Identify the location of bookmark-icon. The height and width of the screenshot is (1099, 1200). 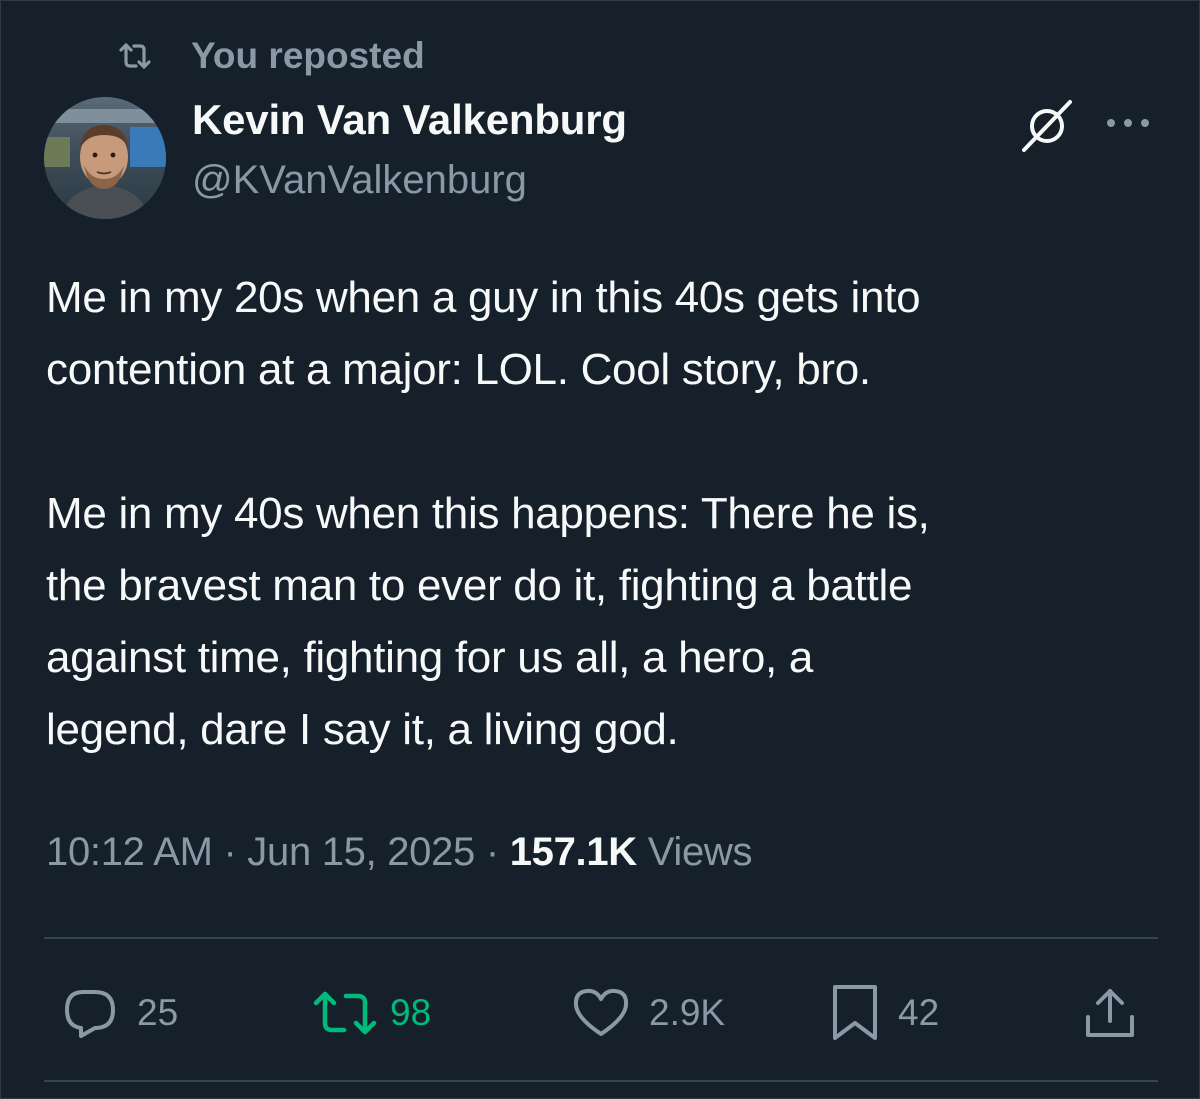
(855, 1013).